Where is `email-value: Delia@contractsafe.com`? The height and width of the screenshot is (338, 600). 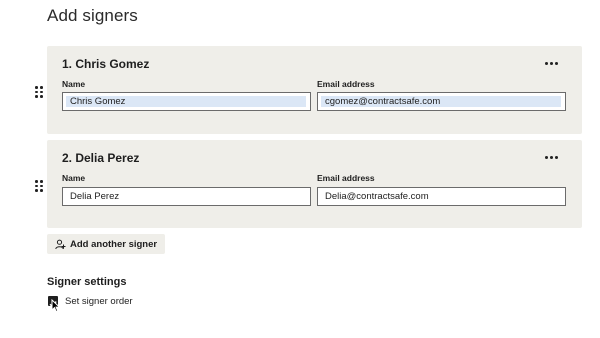
email-value: Delia@contractsafe.com is located at coordinates (377, 196).